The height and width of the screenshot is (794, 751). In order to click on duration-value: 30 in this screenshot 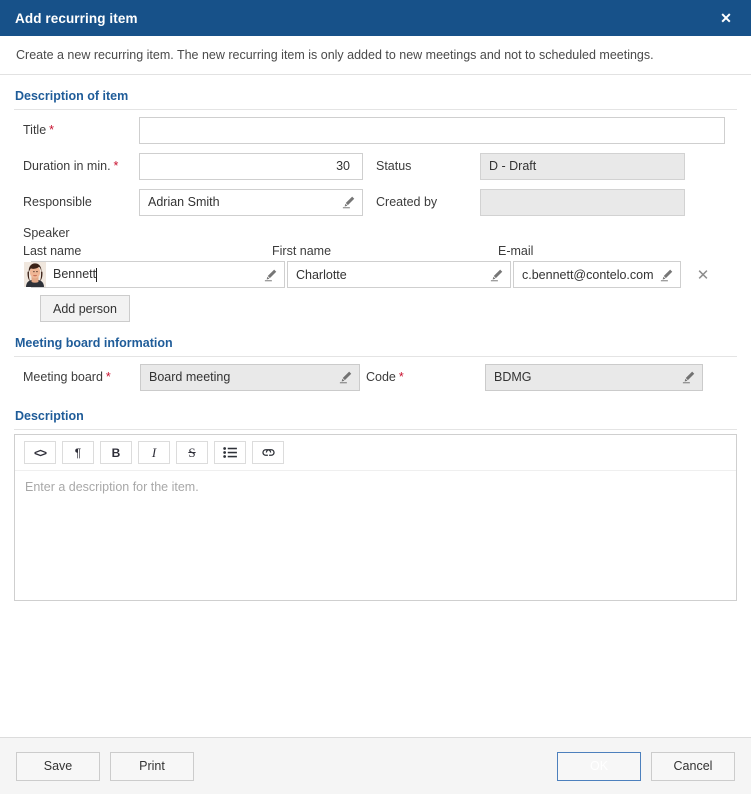, I will do `click(343, 166)`.